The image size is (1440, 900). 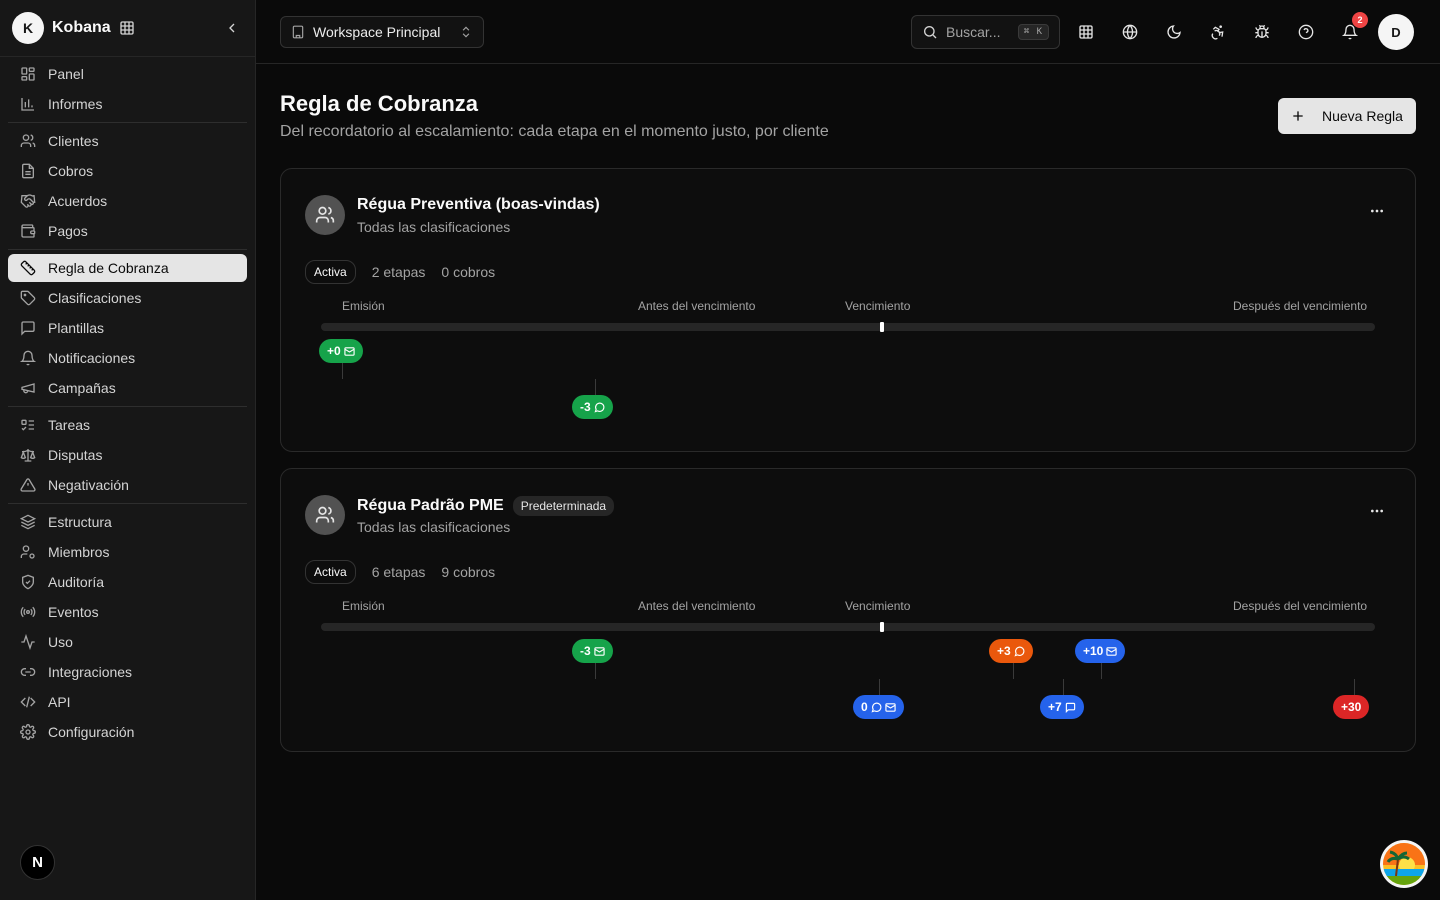 What do you see at coordinates (127, 522) in the screenshot?
I see `sidebar-item-estructura: Estructura` at bounding box center [127, 522].